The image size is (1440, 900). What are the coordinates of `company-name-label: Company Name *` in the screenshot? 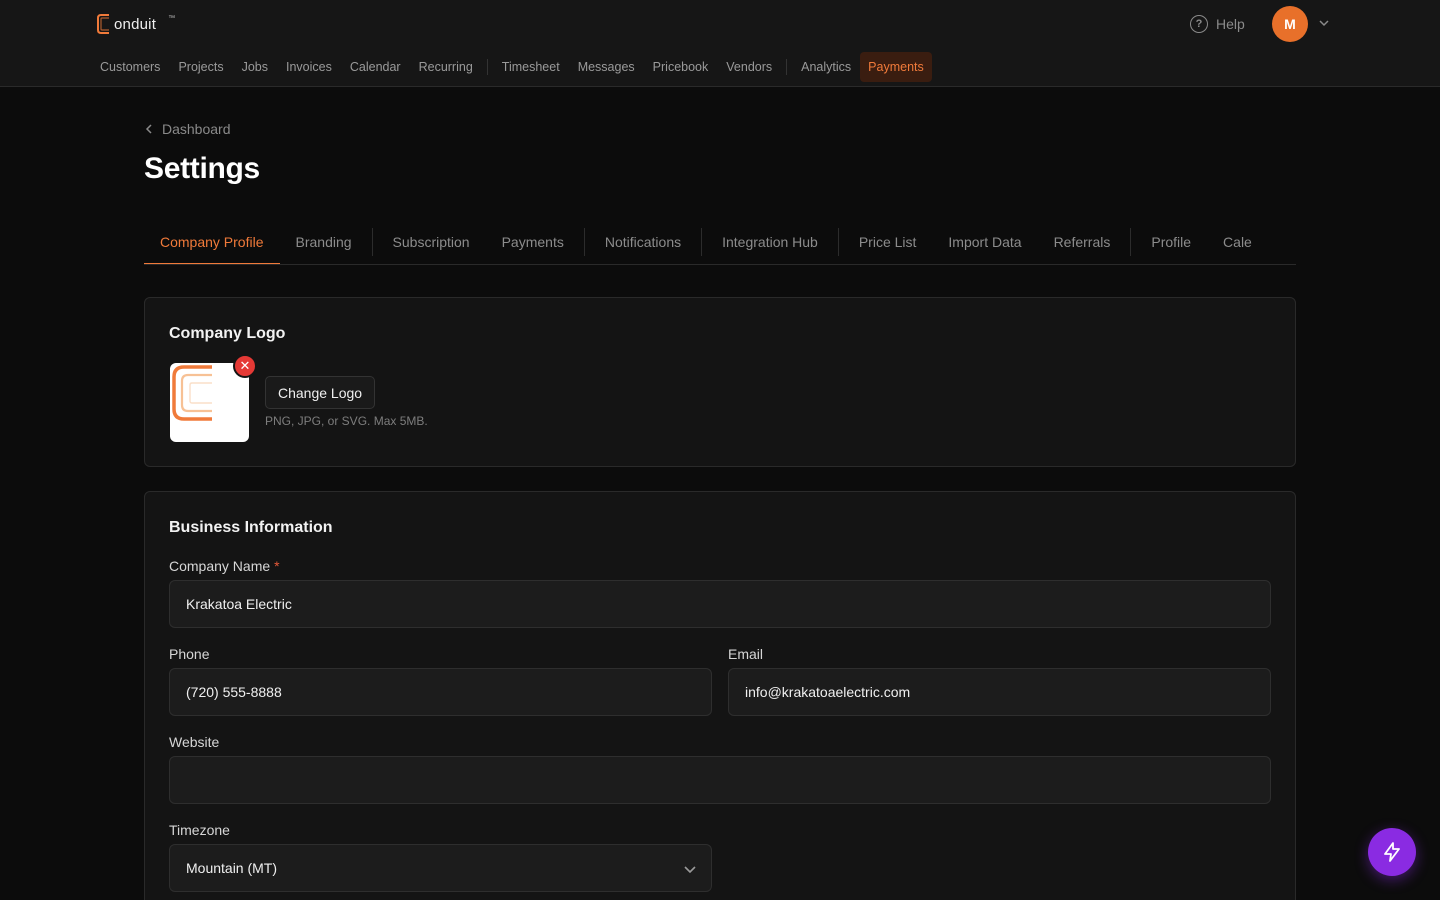 It's located at (224, 566).